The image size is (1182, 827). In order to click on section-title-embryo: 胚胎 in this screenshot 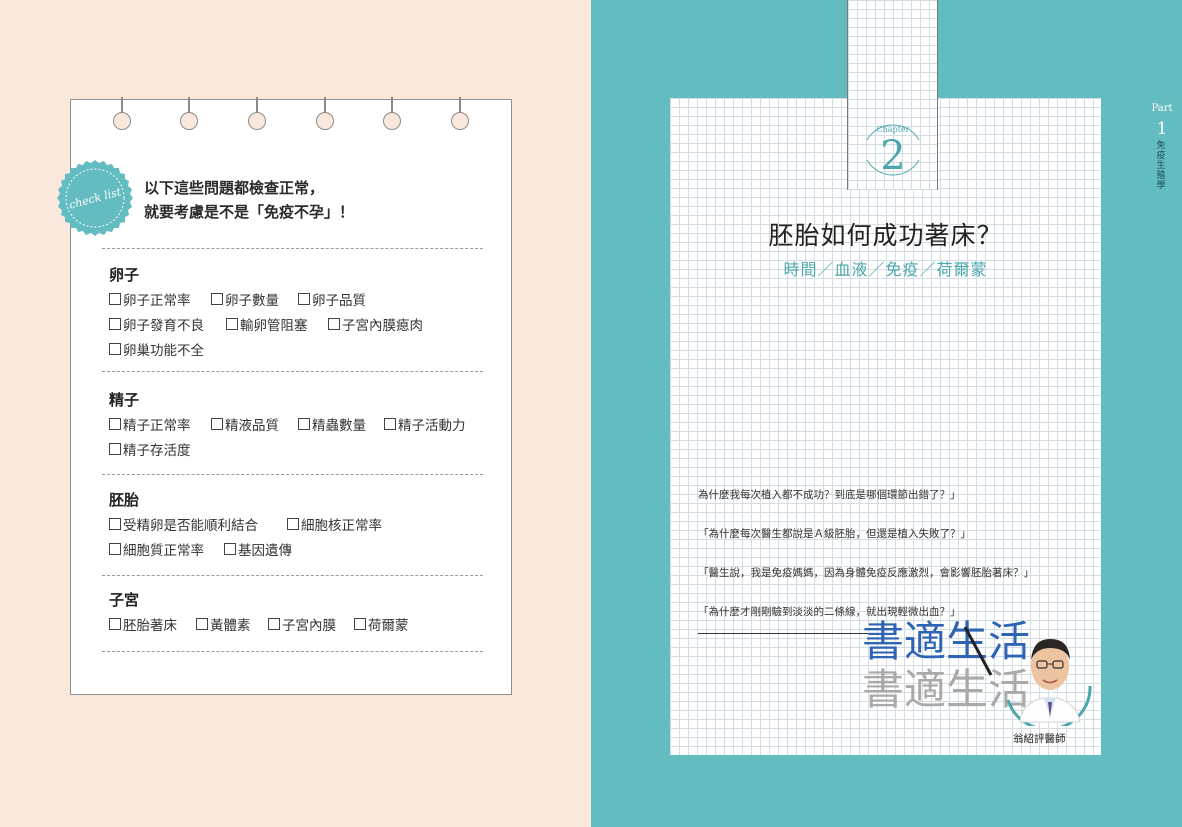, I will do `click(124, 500)`.